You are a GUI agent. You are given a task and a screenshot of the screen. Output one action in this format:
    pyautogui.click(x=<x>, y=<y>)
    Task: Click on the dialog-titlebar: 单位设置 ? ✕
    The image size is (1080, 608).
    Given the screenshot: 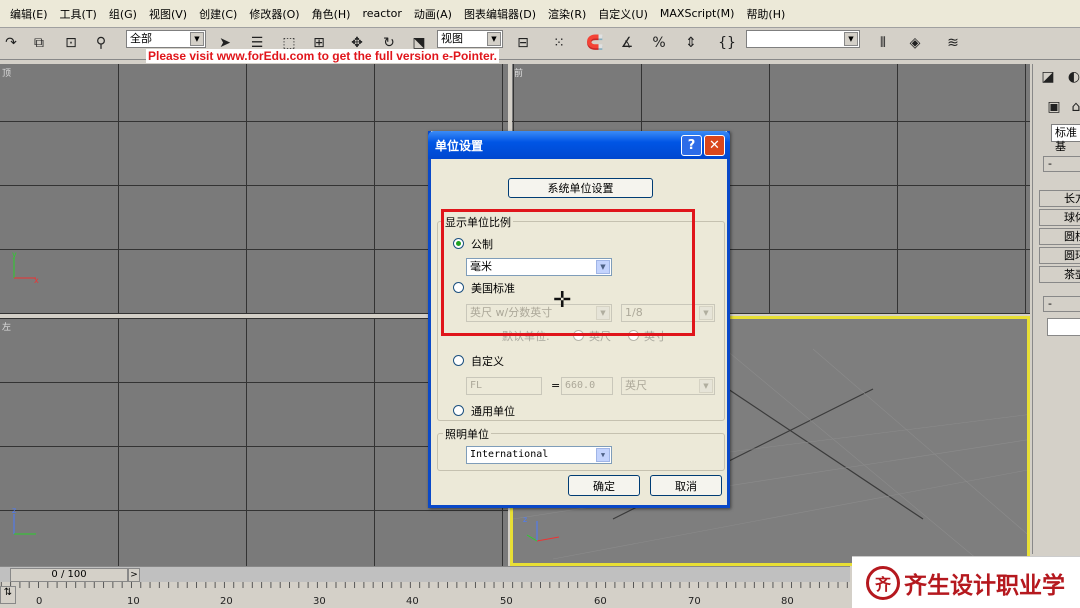 What is the action you would take?
    pyautogui.click(x=579, y=145)
    